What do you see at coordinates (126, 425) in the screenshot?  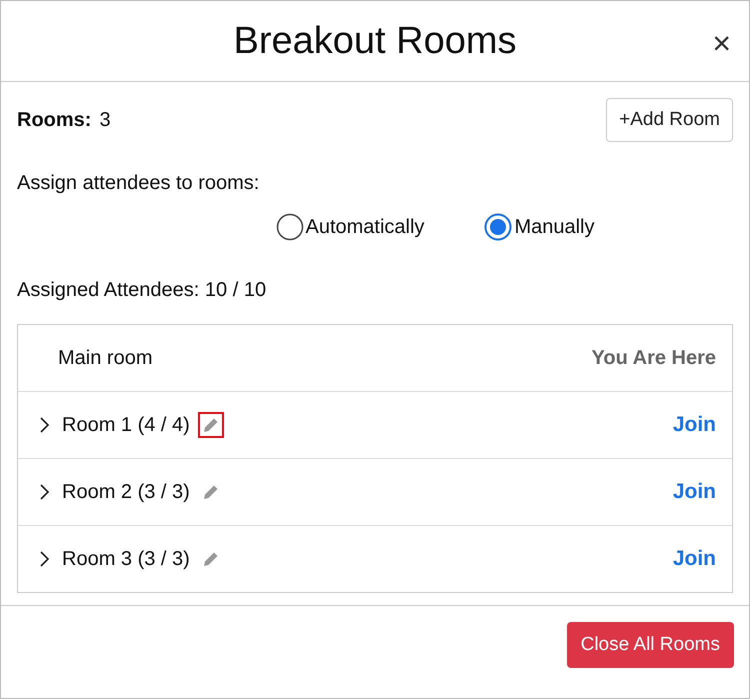 I see `room-name: Room 1 (4 / 4)` at bounding box center [126, 425].